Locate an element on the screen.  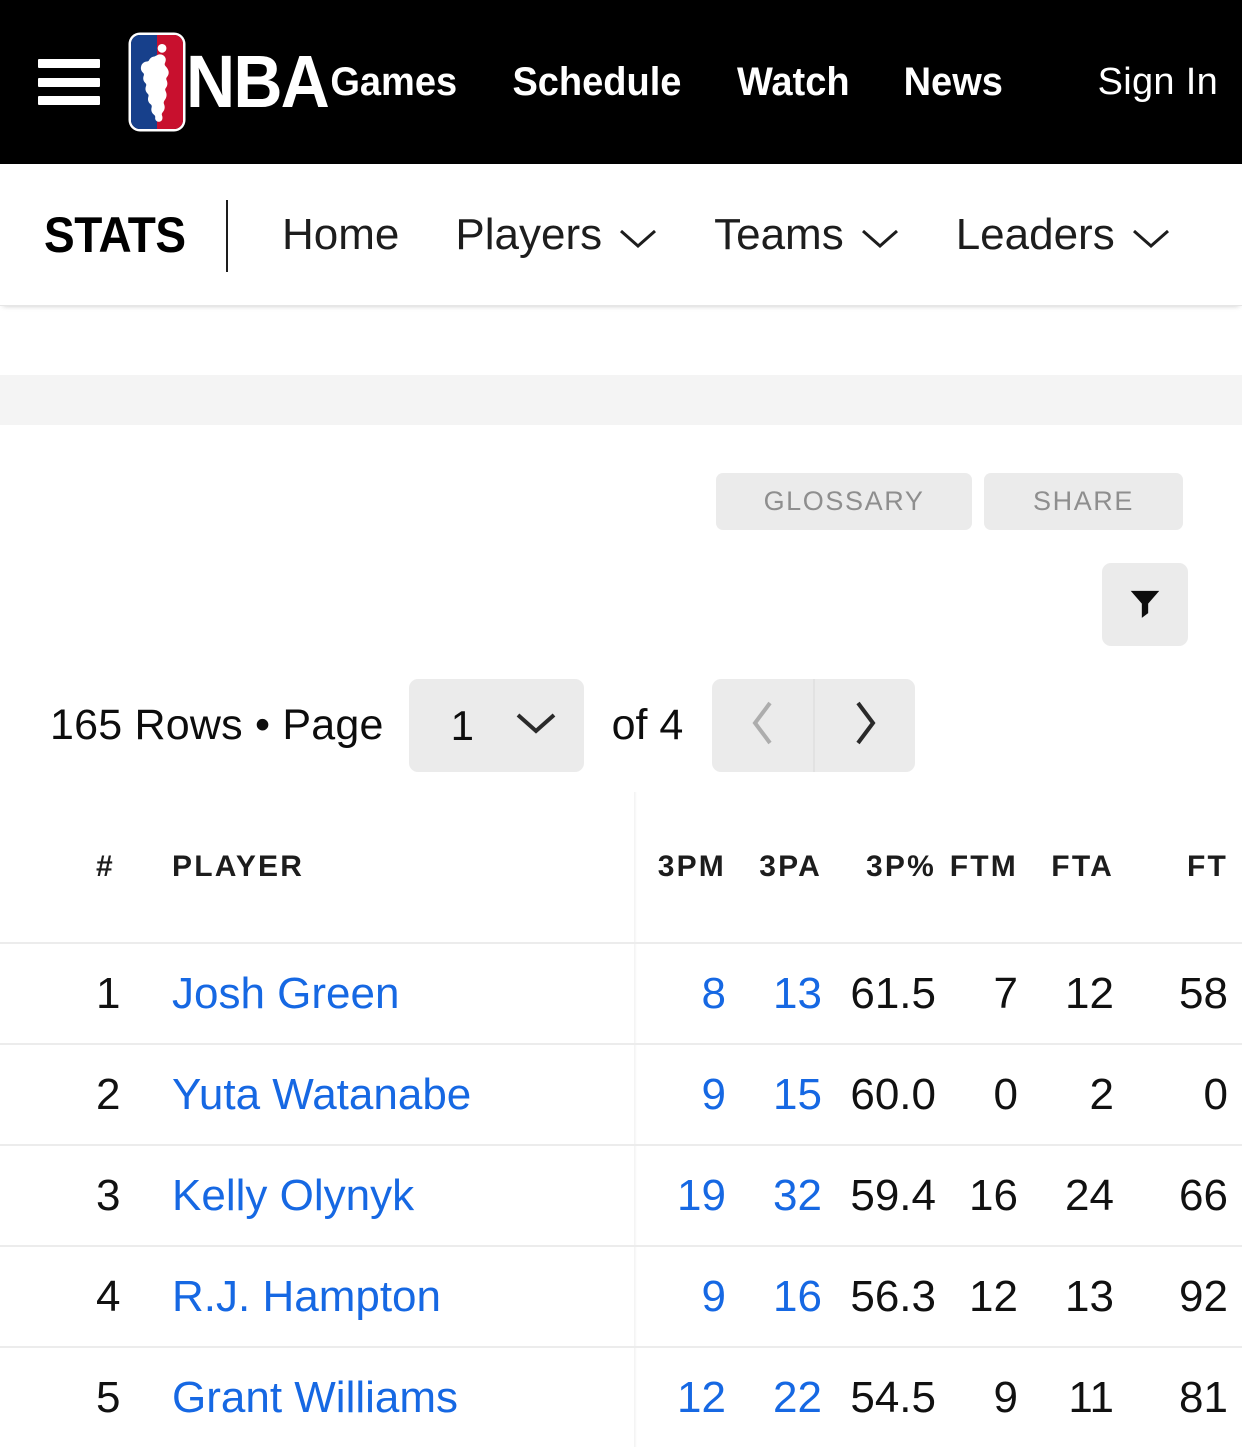
column-header-ftm: FTM is located at coordinates (984, 867).